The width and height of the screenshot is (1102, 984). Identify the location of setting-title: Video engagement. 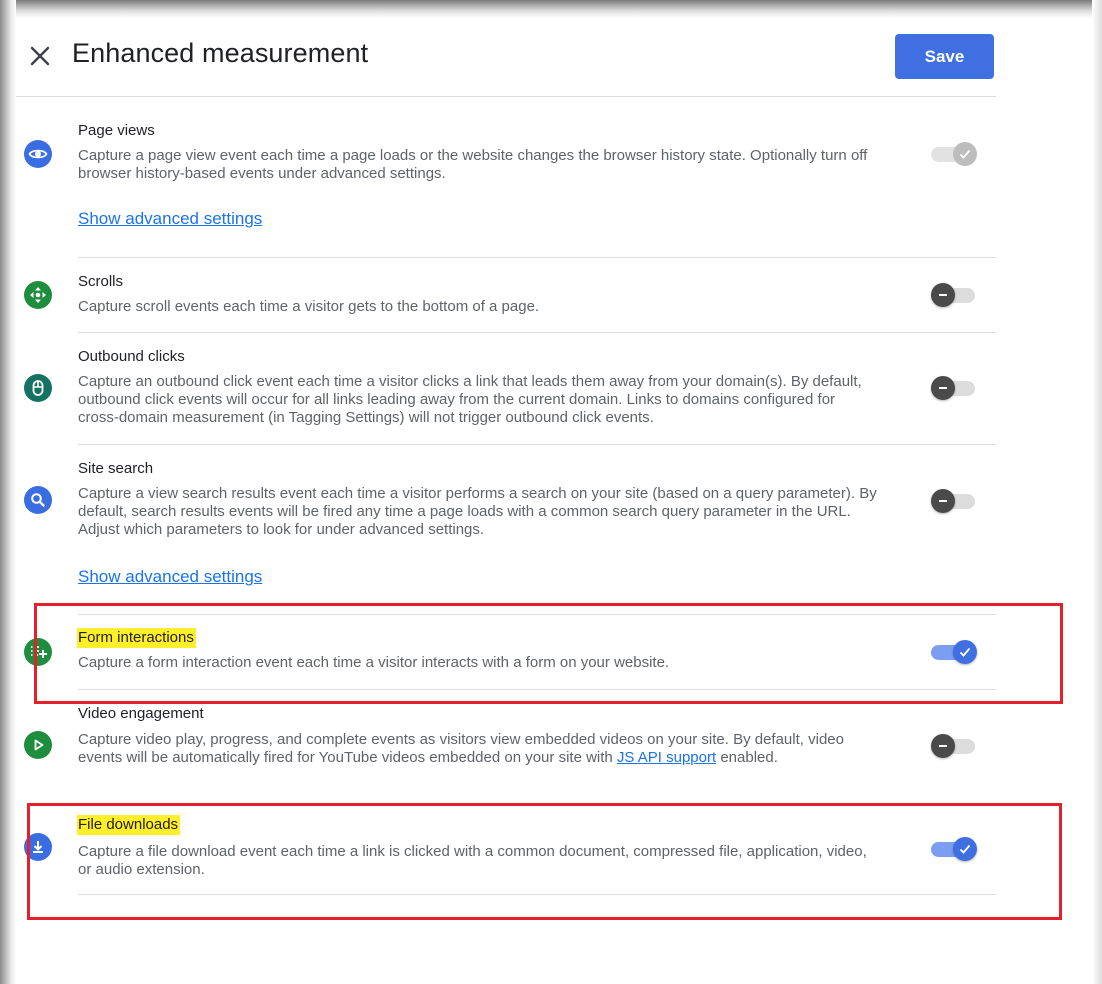
(141, 713).